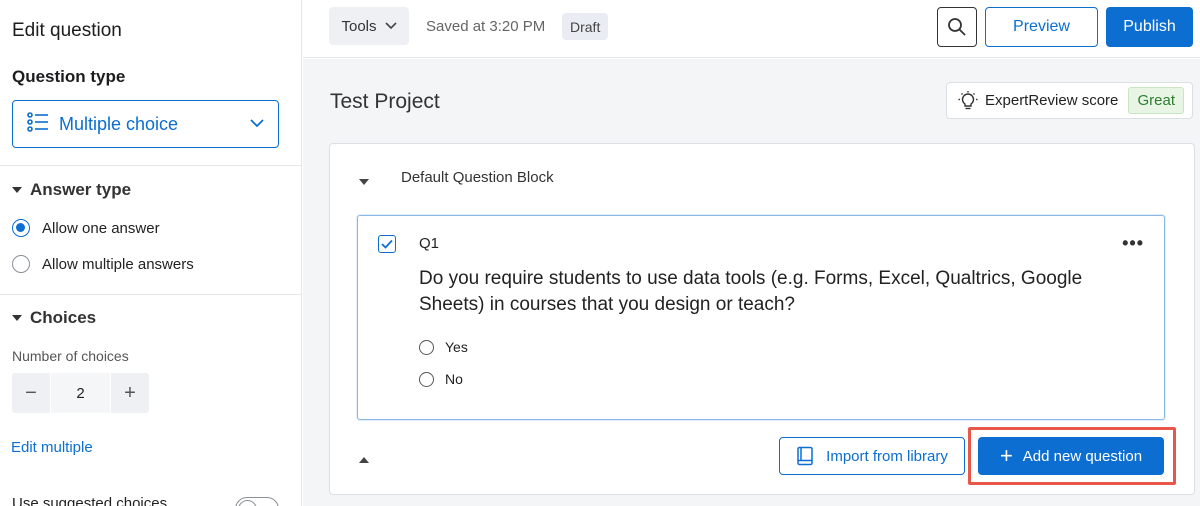  What do you see at coordinates (364, 182) in the screenshot?
I see `block-collapse-caret-icon` at bounding box center [364, 182].